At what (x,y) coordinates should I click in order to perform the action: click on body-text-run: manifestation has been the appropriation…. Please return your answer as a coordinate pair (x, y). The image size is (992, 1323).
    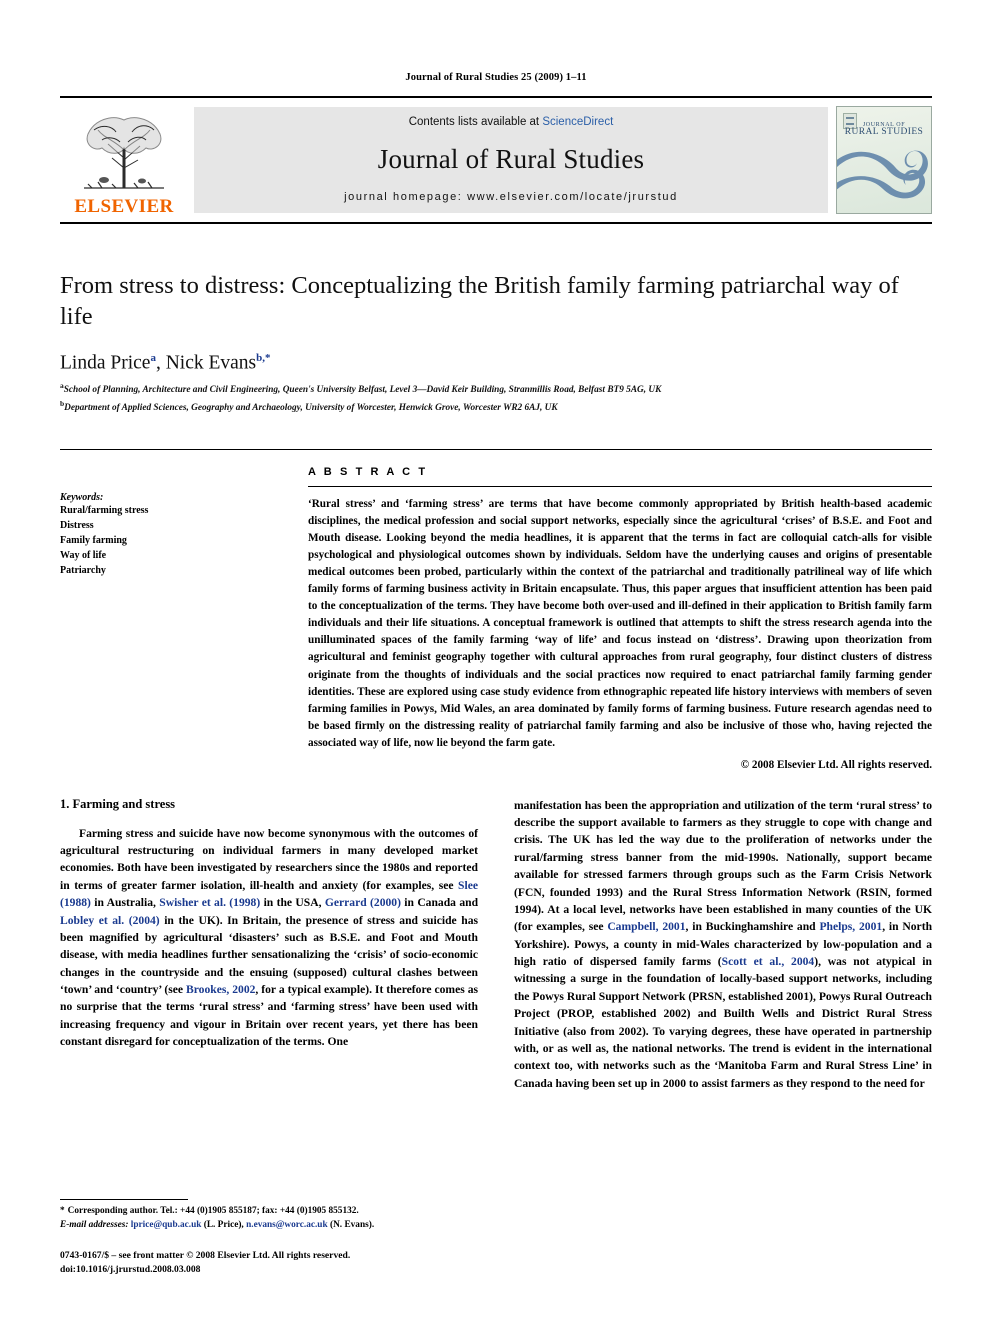
    Looking at the image, I should click on (723, 866).